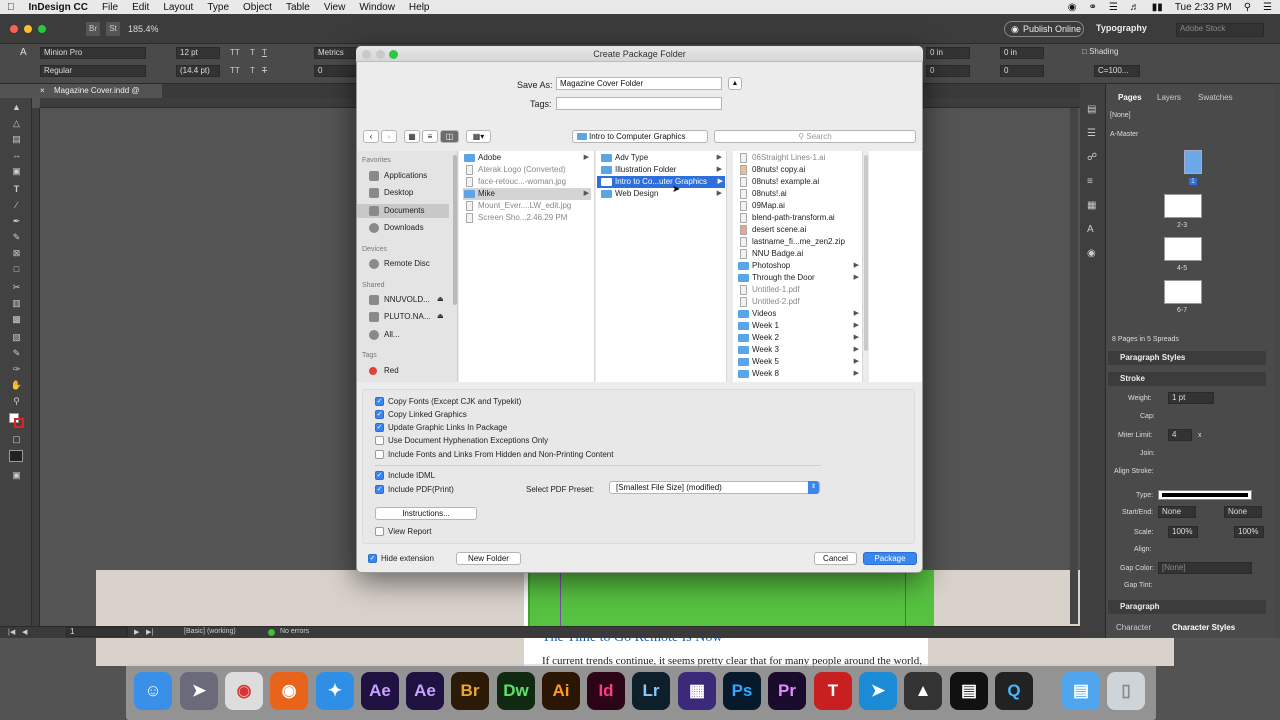 Image resolution: width=1280 pixels, height=720 pixels. I want to click on list-item: desert scene.ai, so click(799, 230).